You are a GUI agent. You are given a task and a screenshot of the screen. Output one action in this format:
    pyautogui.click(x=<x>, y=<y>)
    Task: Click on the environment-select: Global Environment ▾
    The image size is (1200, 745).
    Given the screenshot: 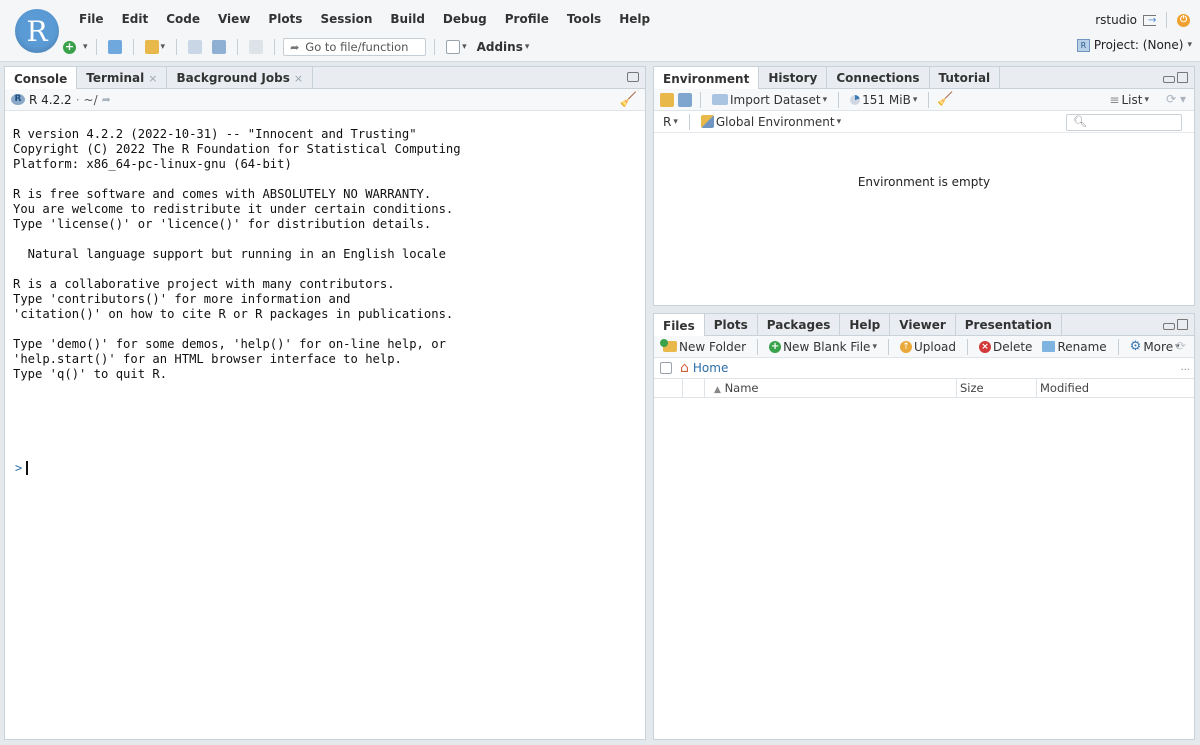 What is the action you would take?
    pyautogui.click(x=771, y=122)
    